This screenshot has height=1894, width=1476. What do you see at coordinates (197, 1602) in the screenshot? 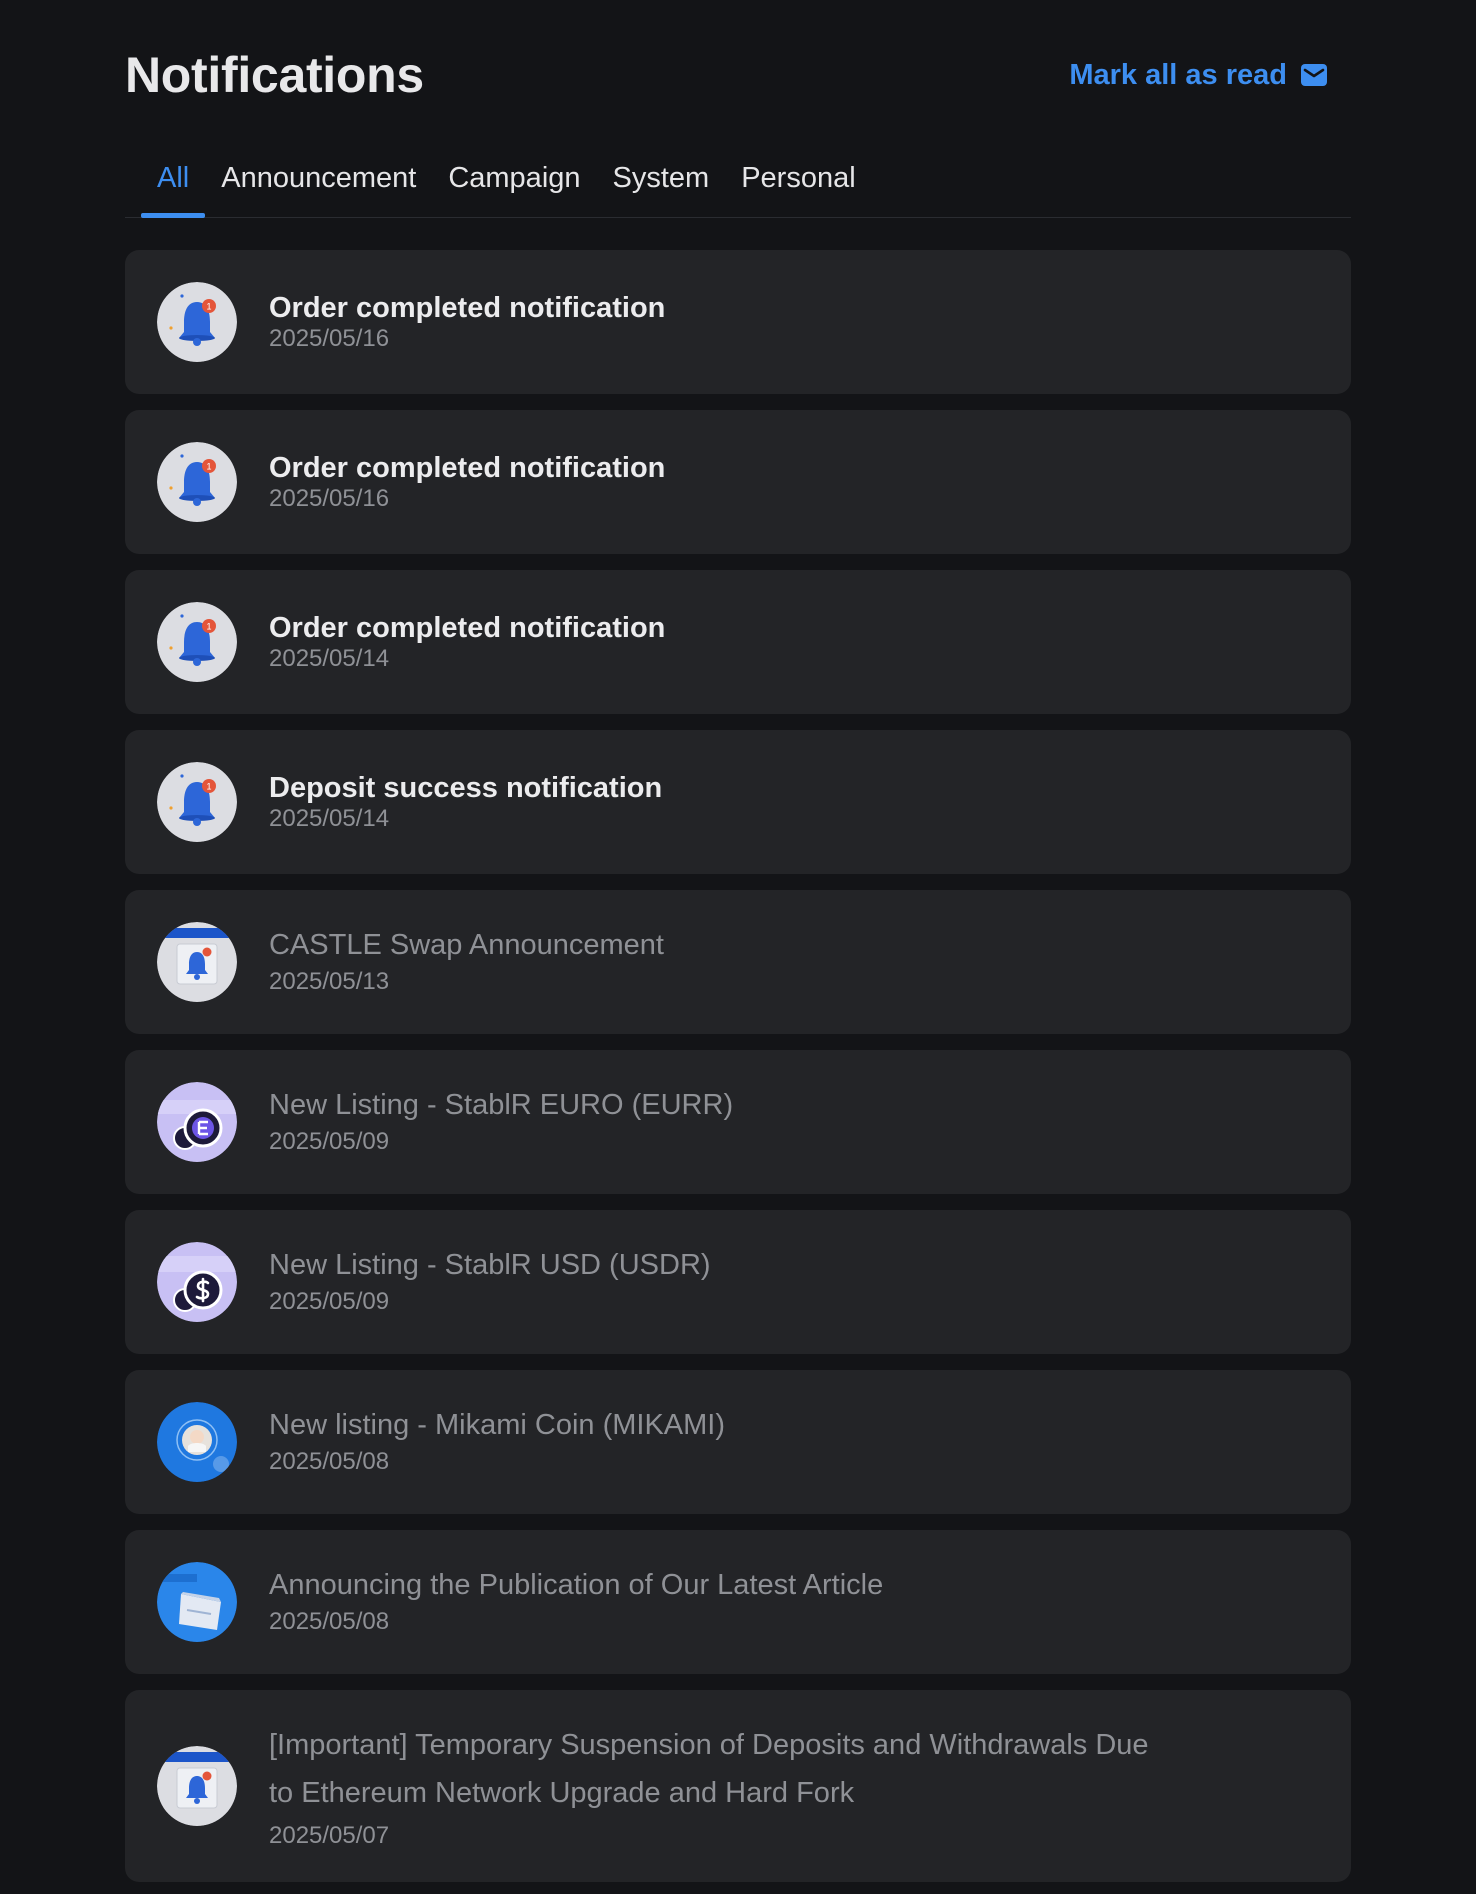
I see `article-icon` at bounding box center [197, 1602].